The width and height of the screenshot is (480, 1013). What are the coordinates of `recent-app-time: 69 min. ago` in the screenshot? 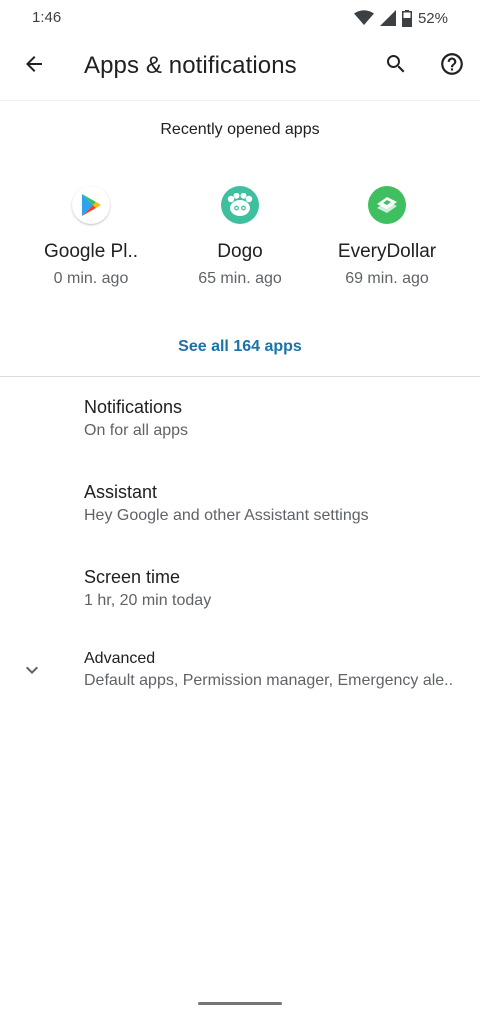 It's located at (387, 278).